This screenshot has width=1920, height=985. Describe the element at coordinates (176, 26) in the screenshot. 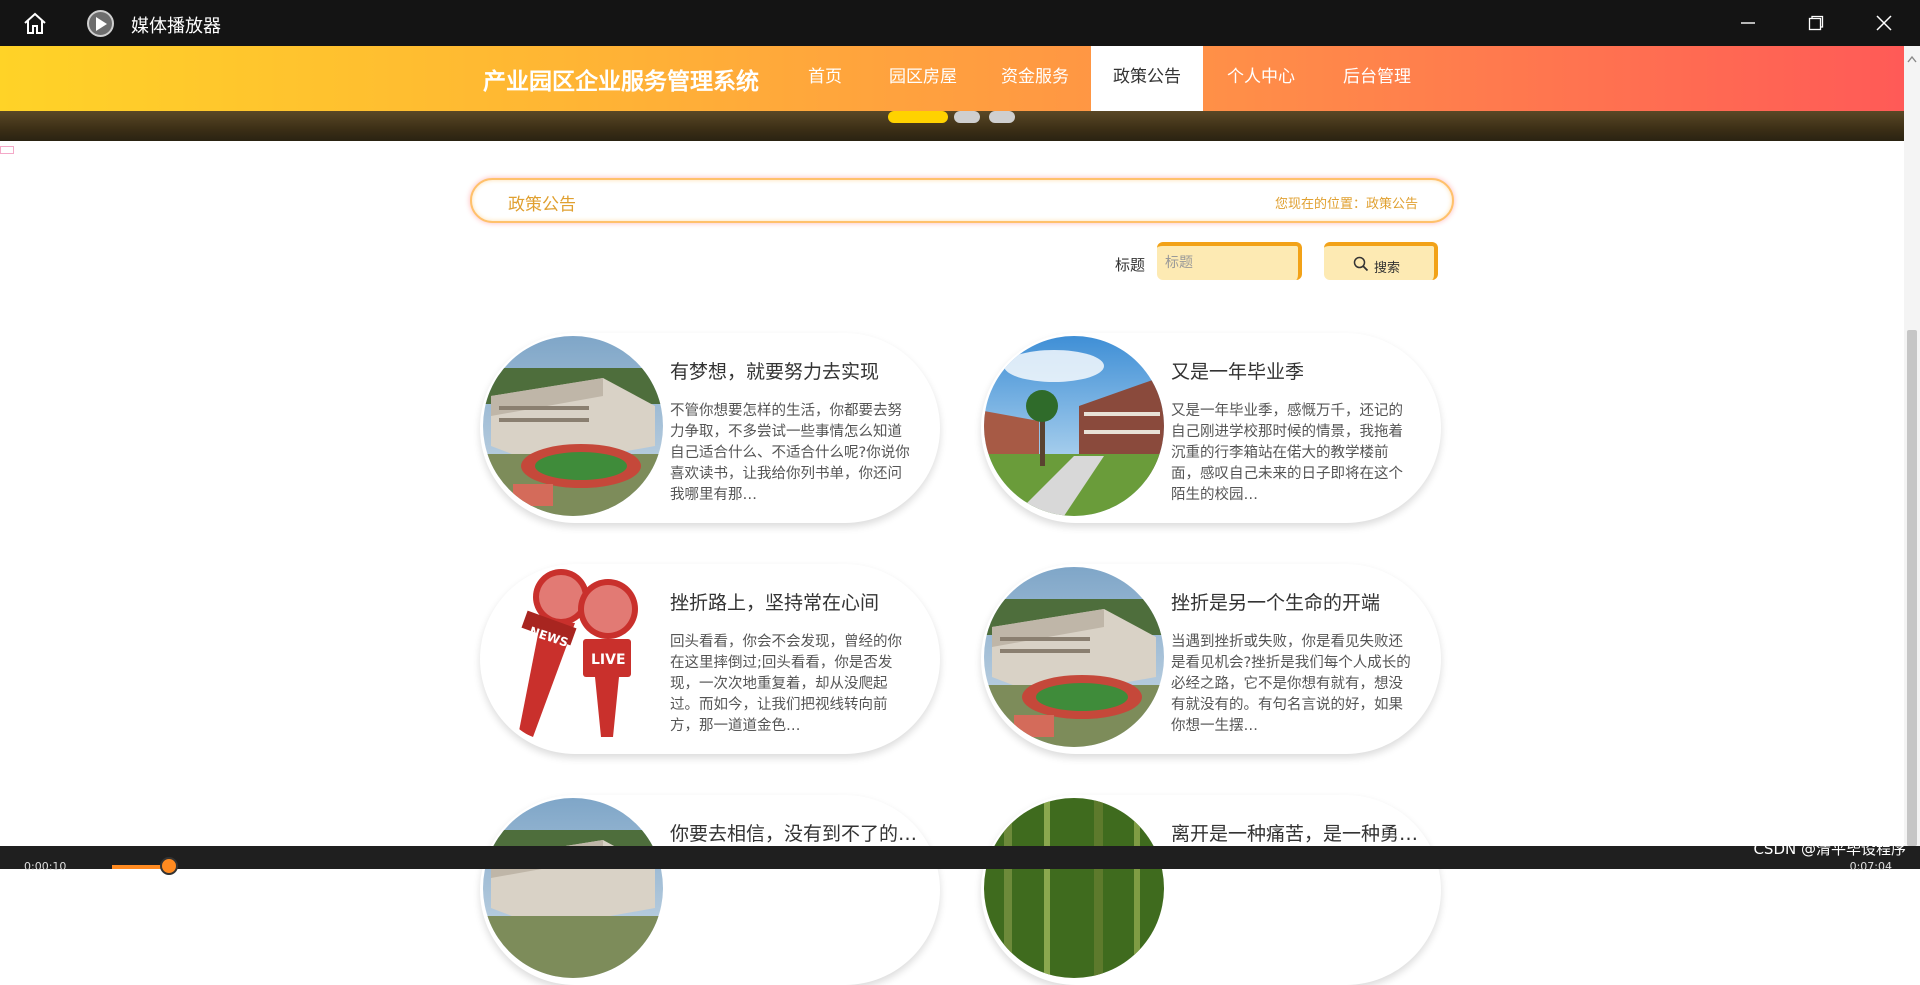

I see `window-title: 媒体播放器` at that location.